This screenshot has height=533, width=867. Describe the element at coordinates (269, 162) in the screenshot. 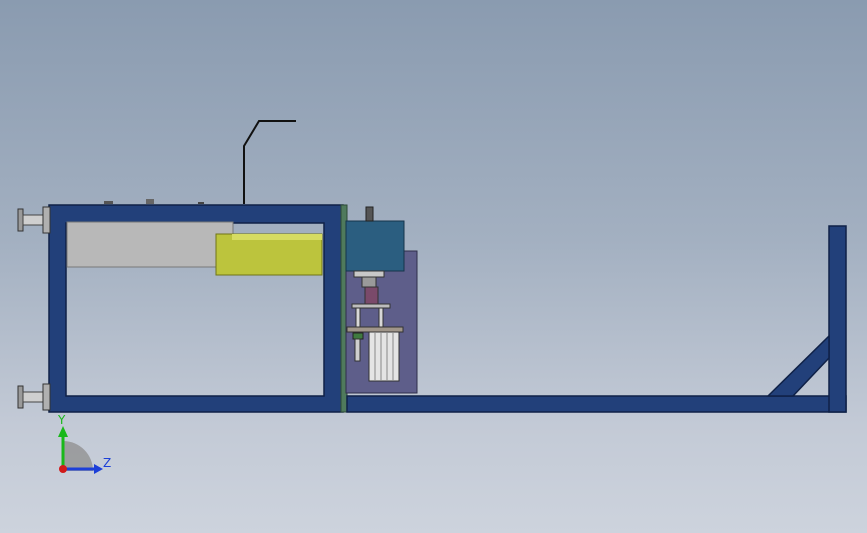

I see `wire-handle` at that location.